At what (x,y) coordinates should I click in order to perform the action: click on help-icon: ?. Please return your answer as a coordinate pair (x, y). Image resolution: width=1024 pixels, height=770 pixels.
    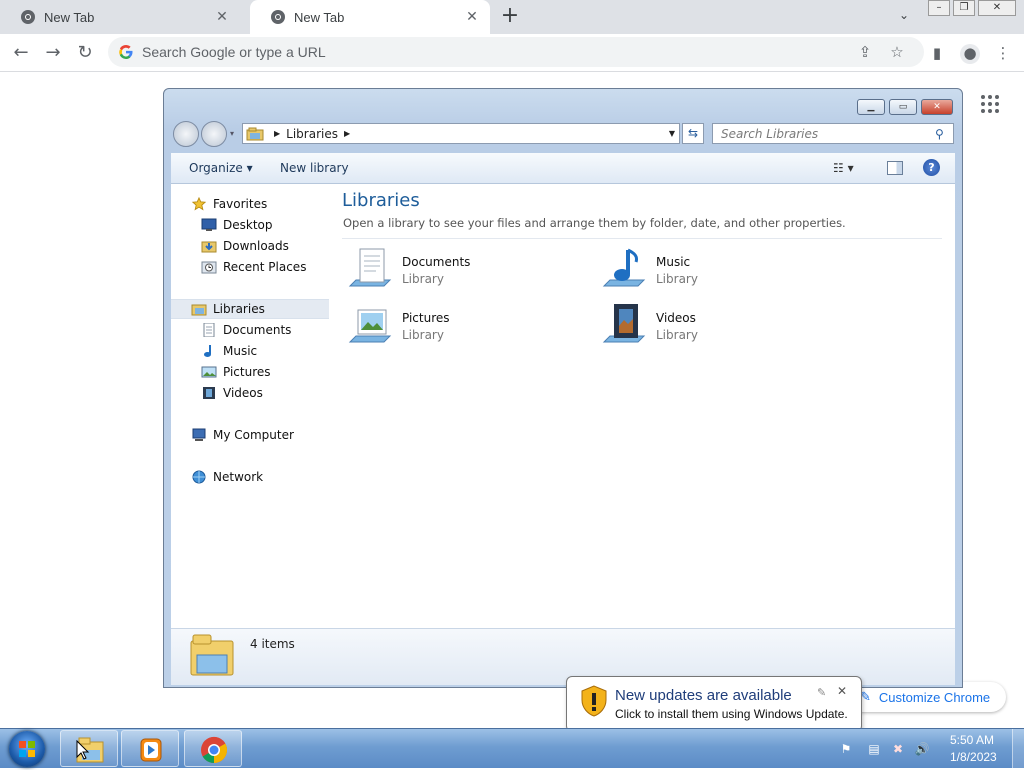
    Looking at the image, I should click on (931, 167).